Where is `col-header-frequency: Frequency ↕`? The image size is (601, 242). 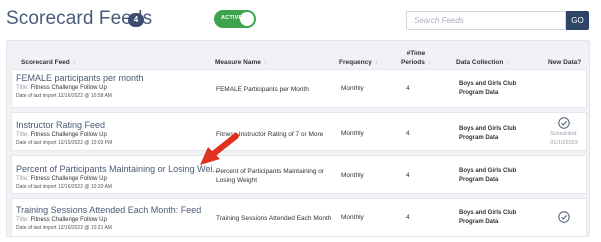
col-header-frequency: Frequency ↕ is located at coordinates (358, 63).